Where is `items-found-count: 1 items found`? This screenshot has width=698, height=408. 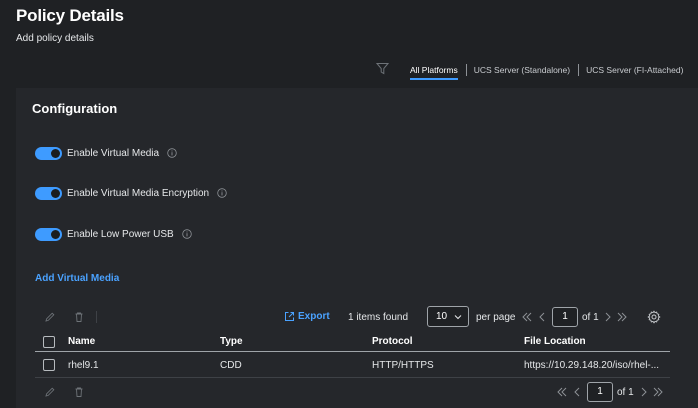
items-found-count: 1 items found is located at coordinates (378, 317).